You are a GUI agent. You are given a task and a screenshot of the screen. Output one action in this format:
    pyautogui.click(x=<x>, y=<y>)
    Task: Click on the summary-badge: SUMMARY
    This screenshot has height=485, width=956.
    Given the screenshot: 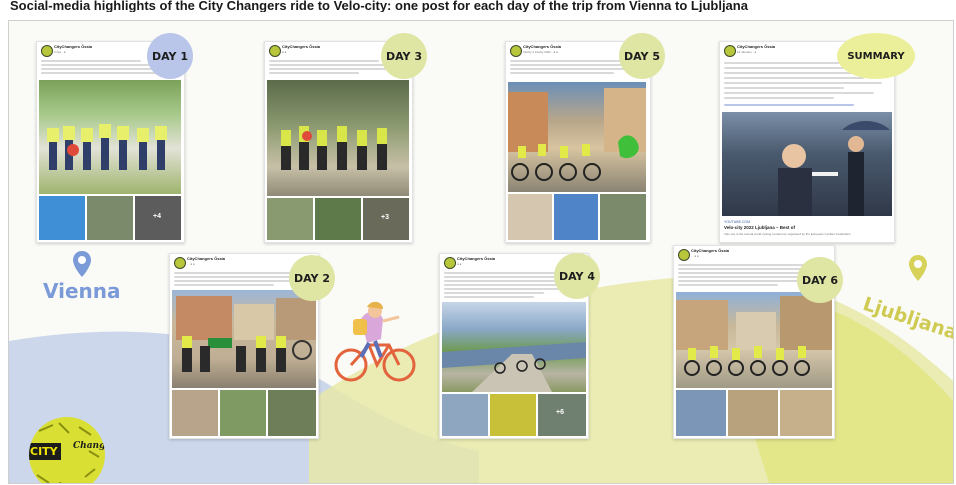 What is the action you would take?
    pyautogui.click(x=876, y=56)
    